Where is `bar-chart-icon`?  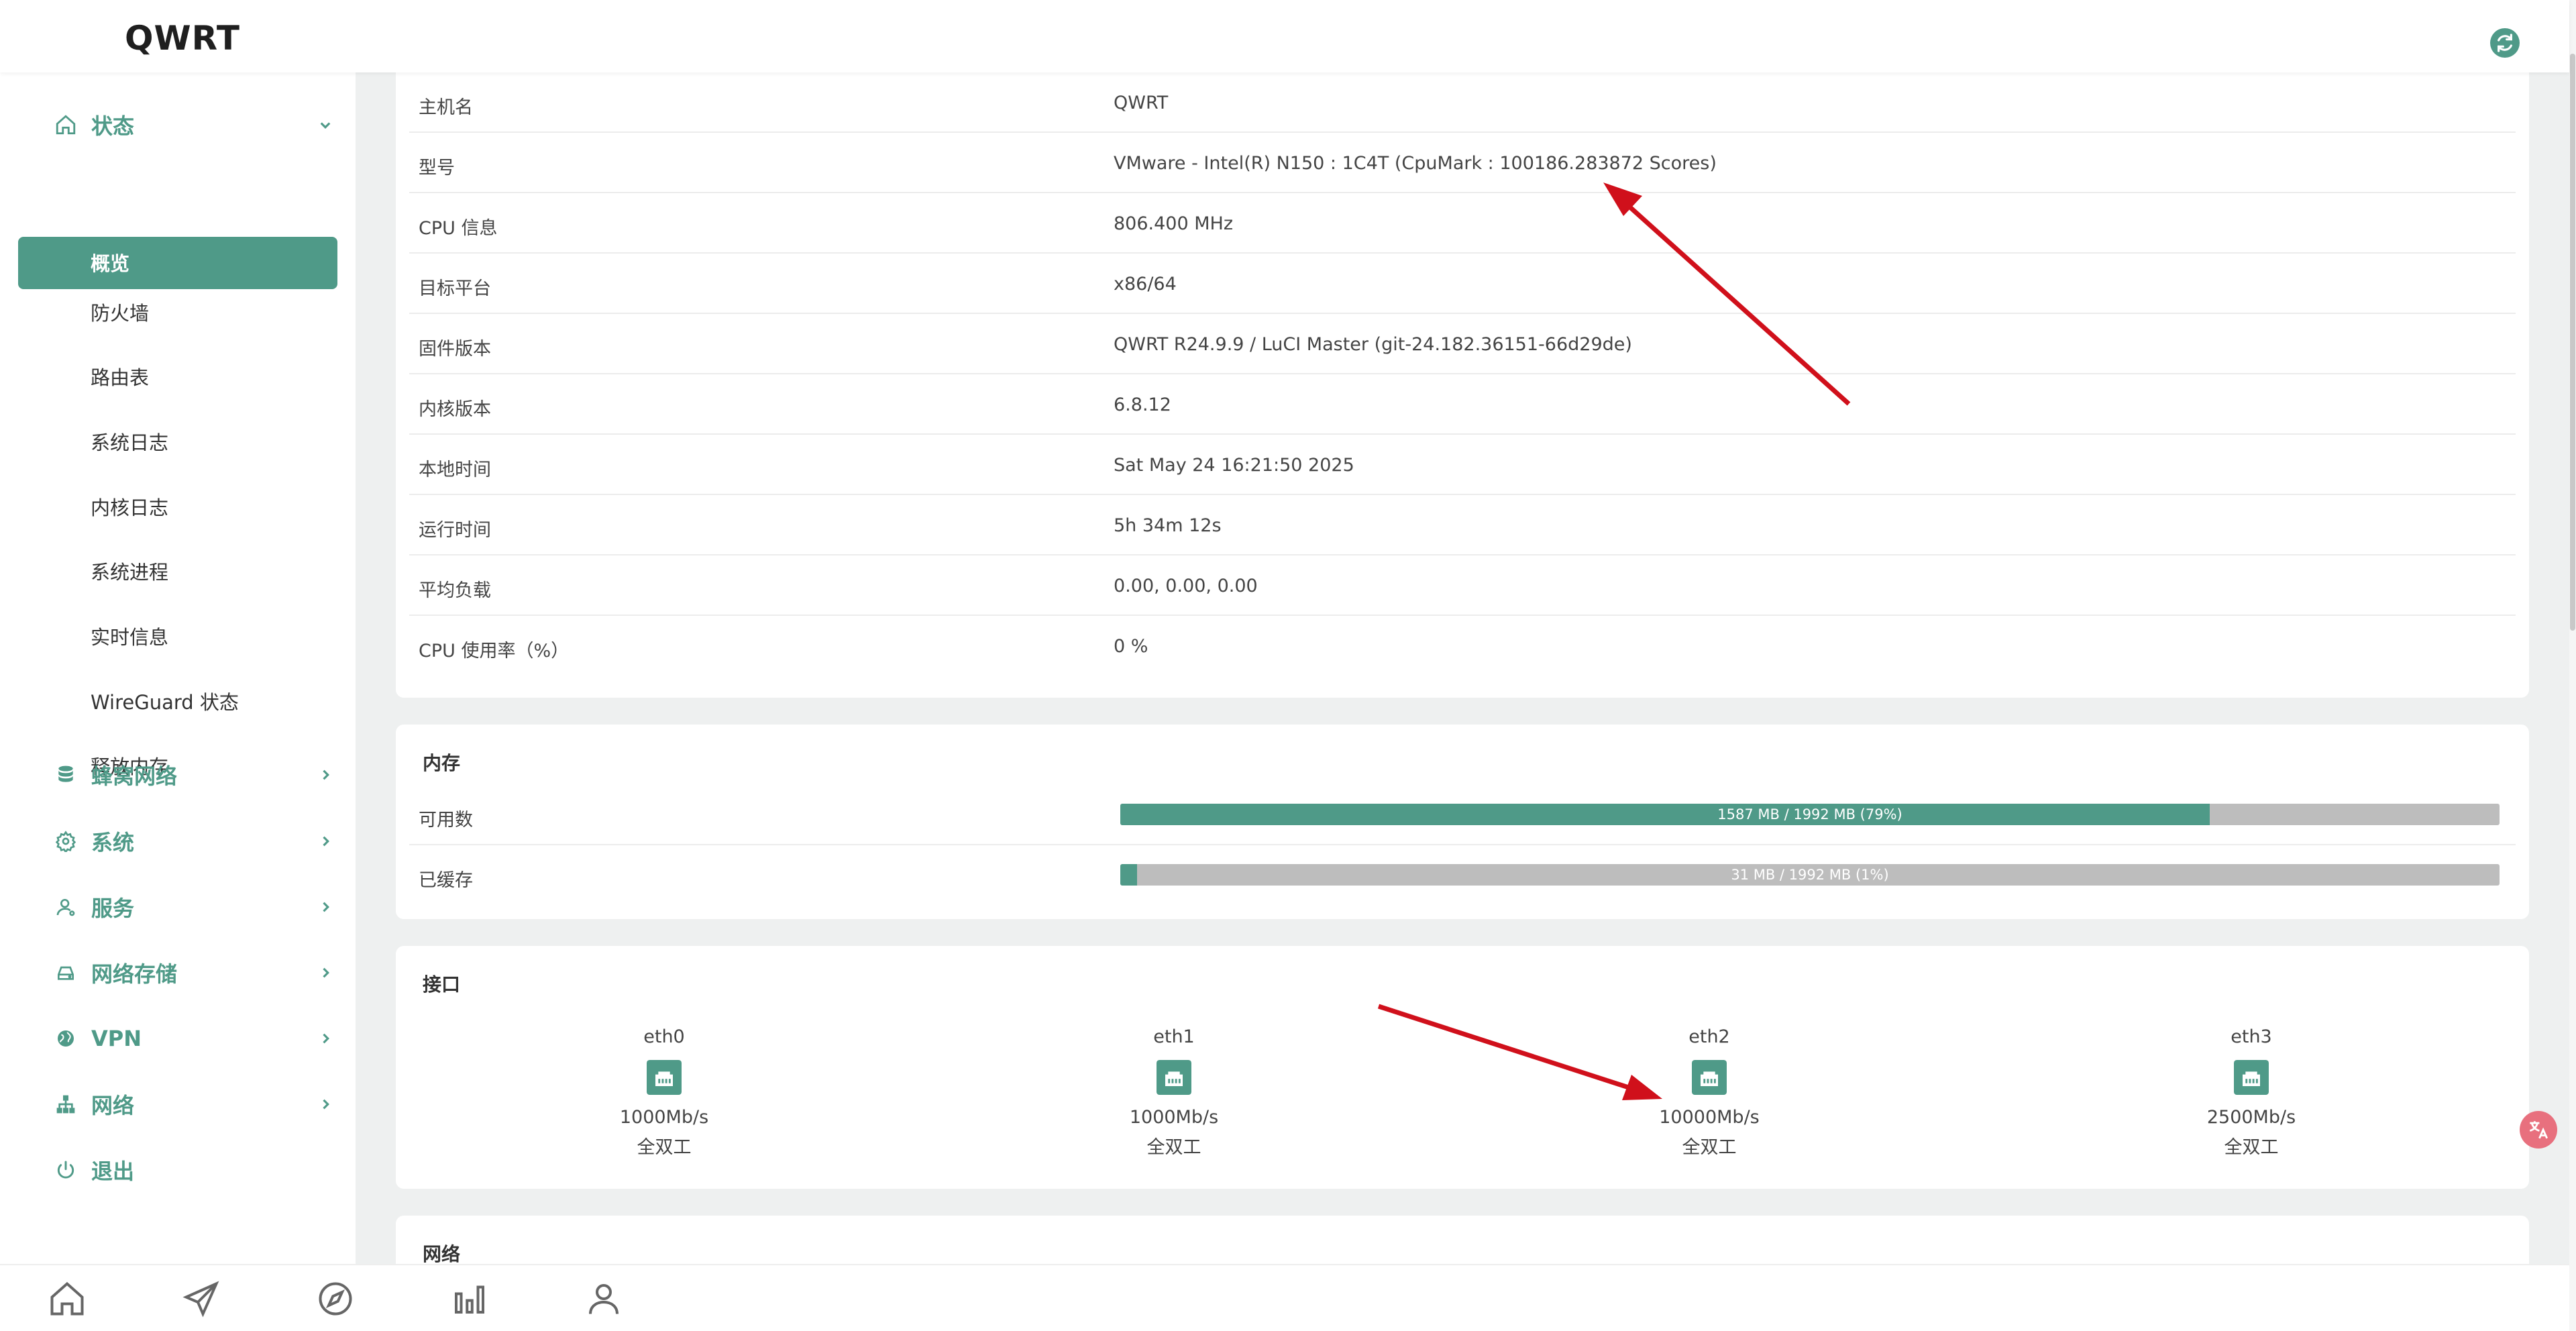 bar-chart-icon is located at coordinates (469, 1299).